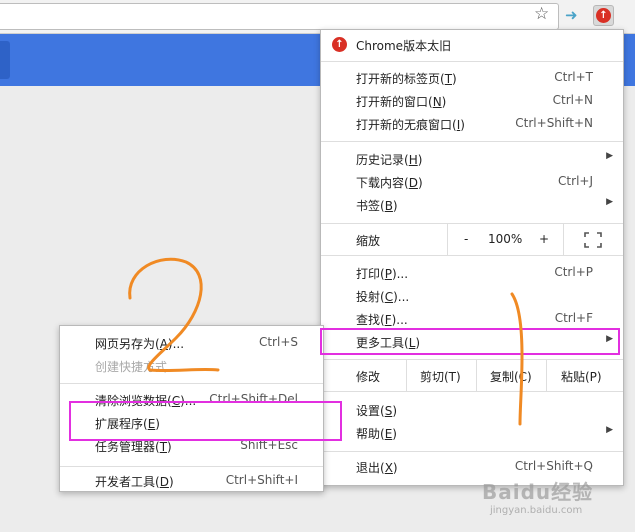  What do you see at coordinates (472, 318) in the screenshot?
I see `main-menu-item: 查找(F)... Ctrl+F` at bounding box center [472, 318].